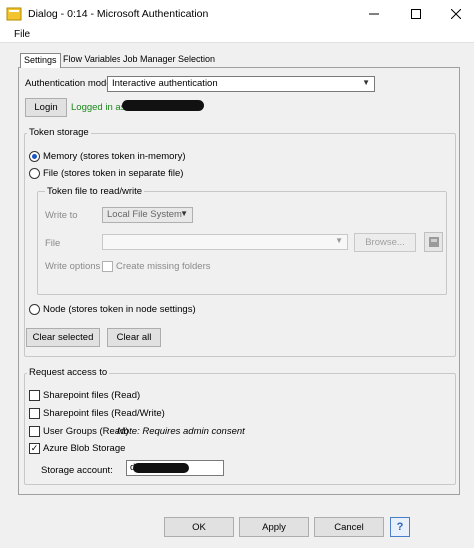 This screenshot has width=474, height=548. Describe the element at coordinates (59, 132) in the screenshot. I see `token-storage-title: Token storage` at that location.